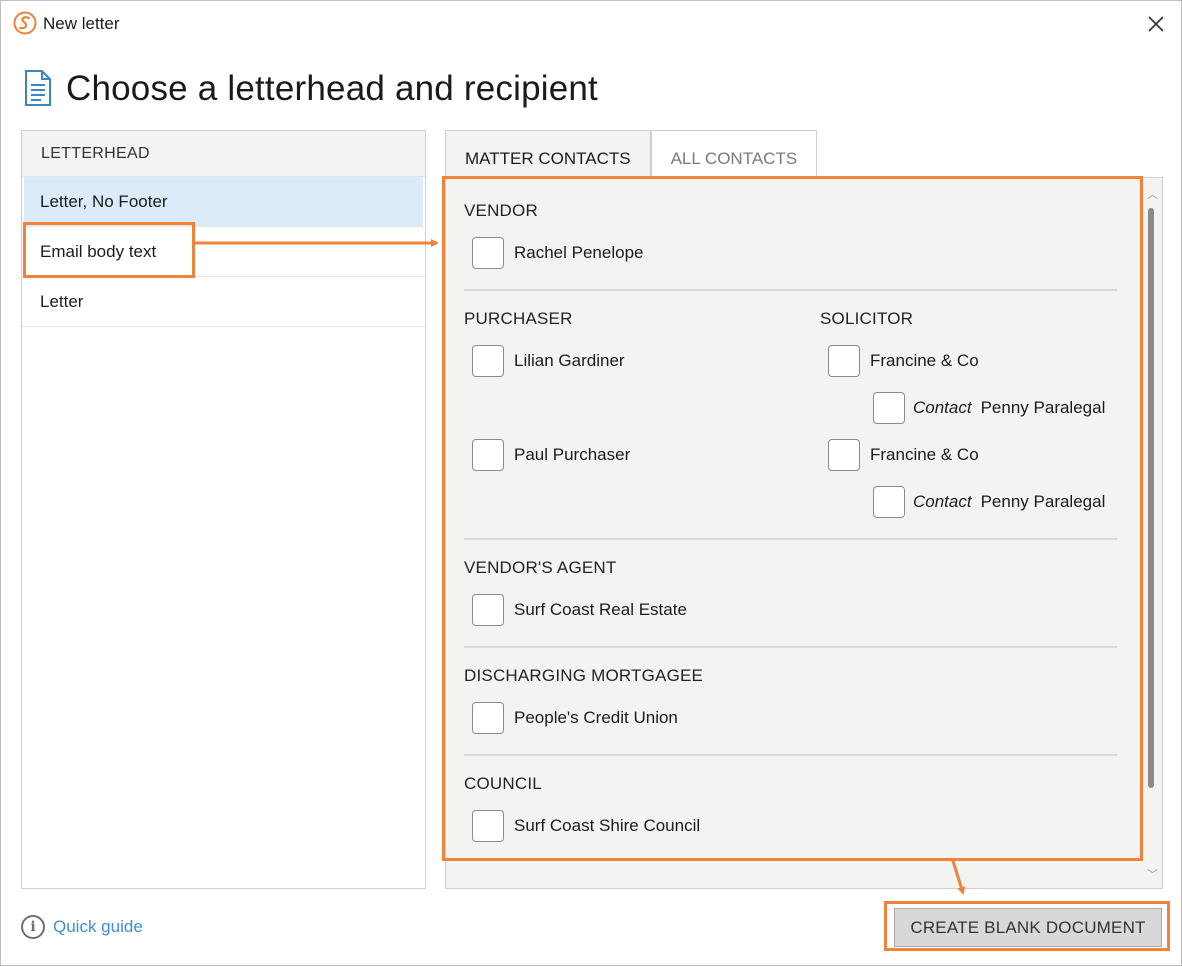  I want to click on contact-name: People's Credit Union, so click(596, 717).